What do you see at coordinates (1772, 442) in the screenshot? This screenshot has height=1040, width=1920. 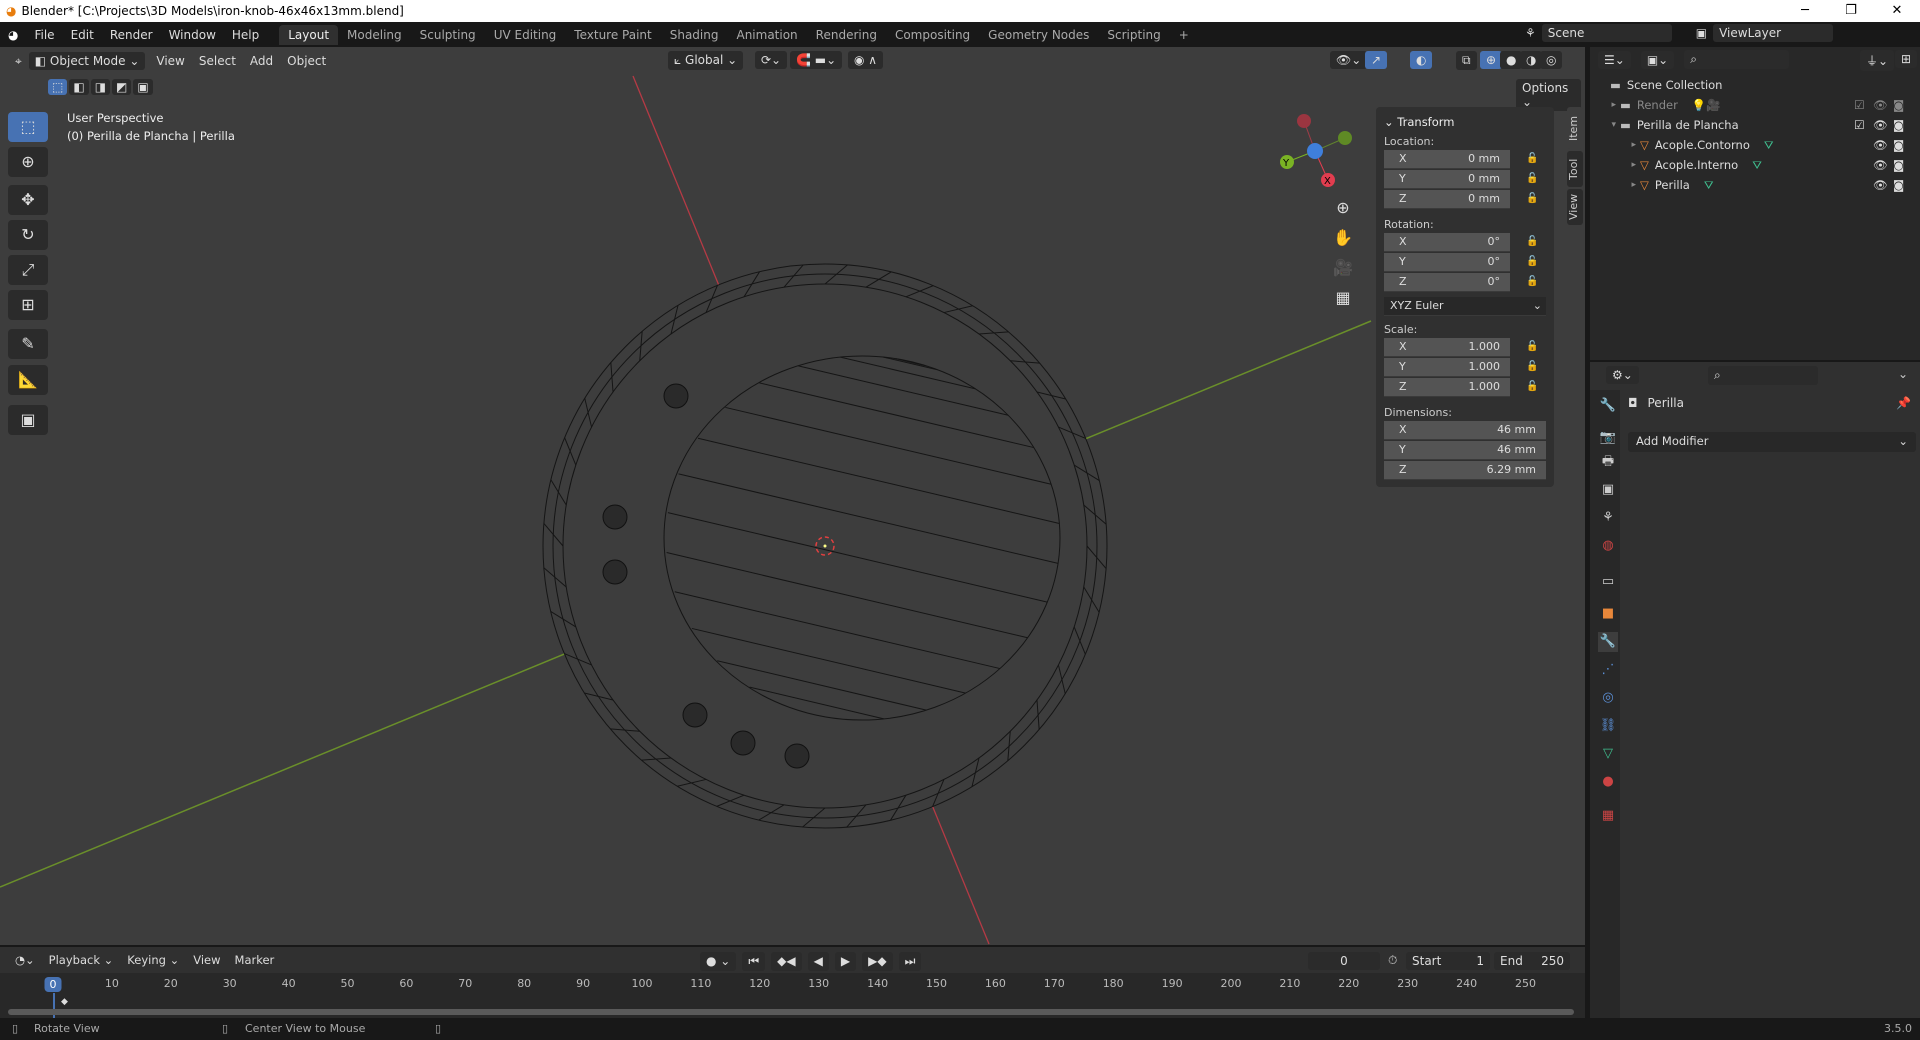 I see `add-modifier-dropdown: Add Modifier ⌄` at bounding box center [1772, 442].